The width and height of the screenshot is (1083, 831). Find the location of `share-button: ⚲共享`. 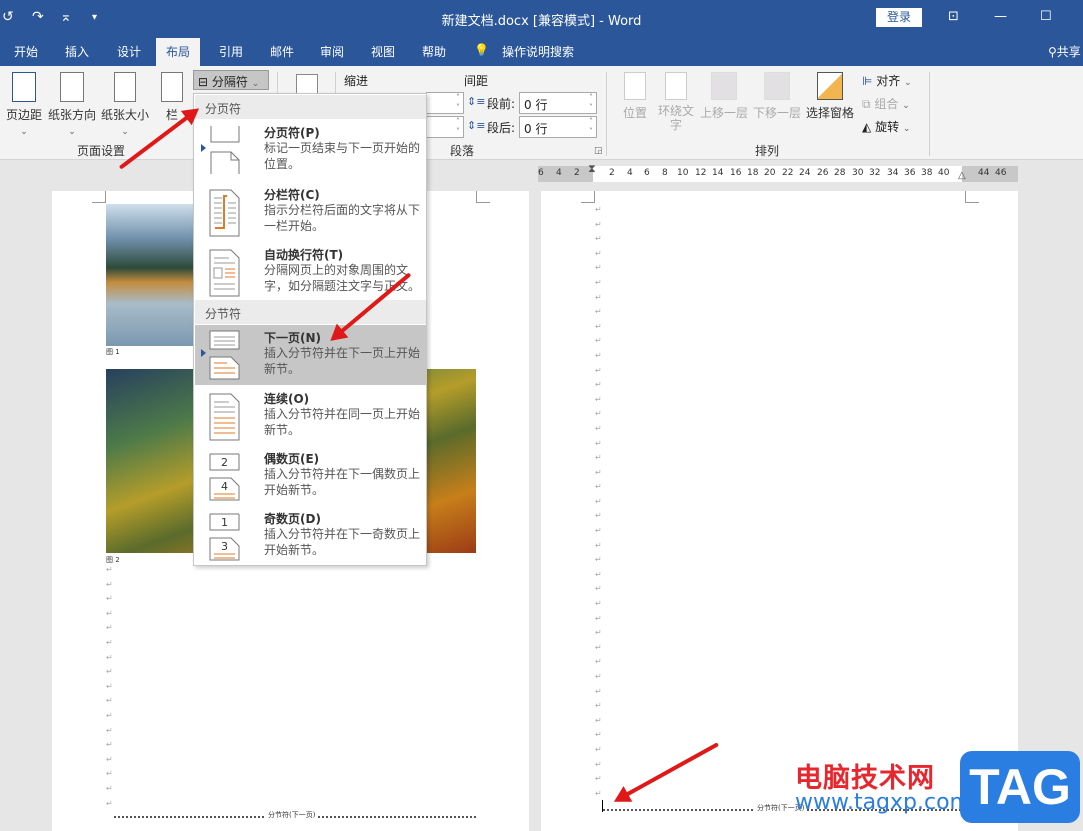

share-button: ⚲共享 is located at coordinates (1064, 51).